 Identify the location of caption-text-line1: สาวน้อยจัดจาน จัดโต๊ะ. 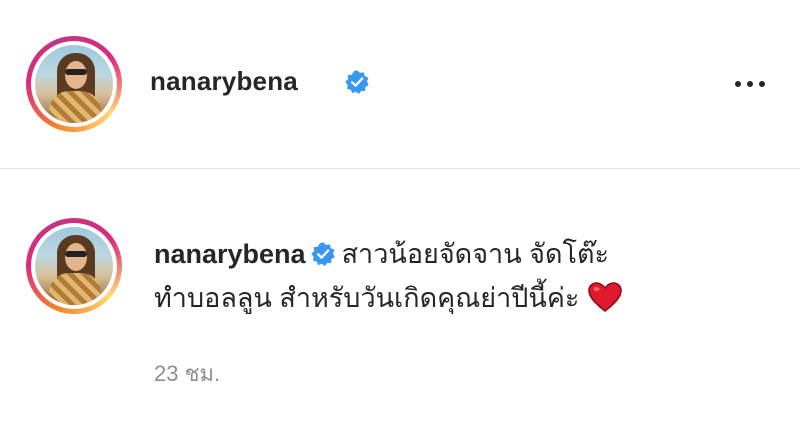
(475, 254).